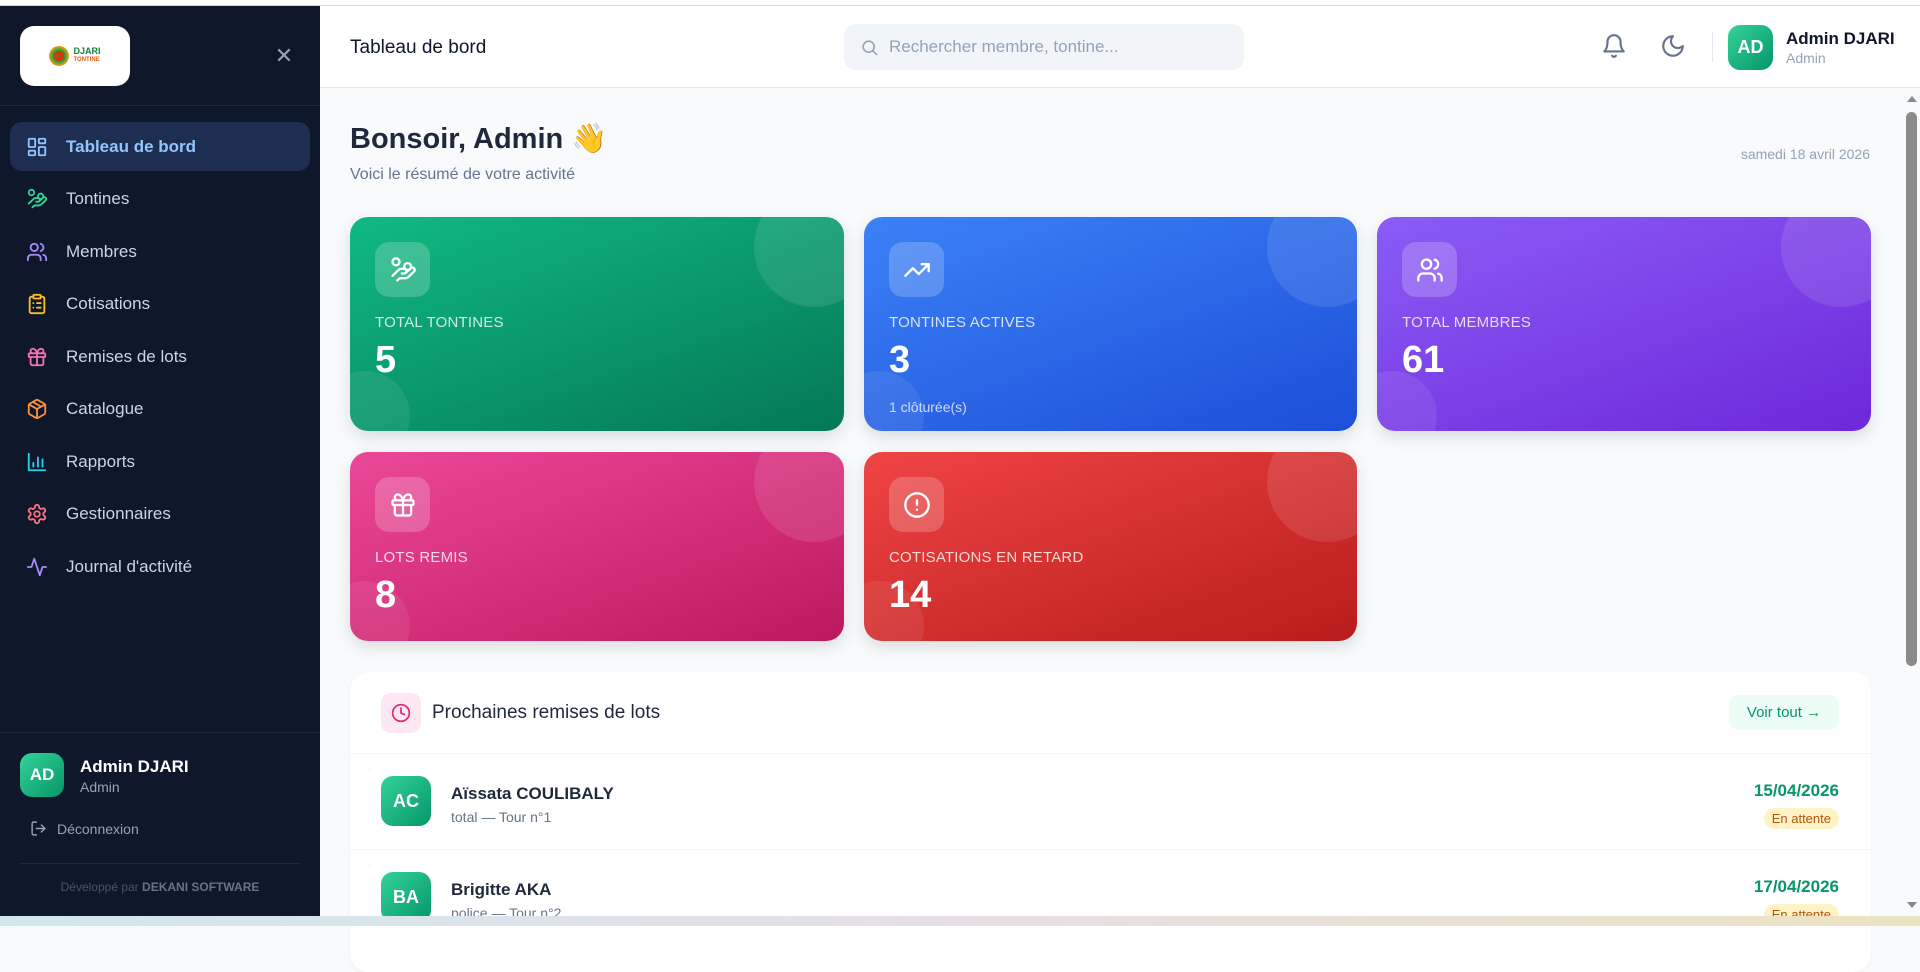  I want to click on sidebar-item-tontines: Tontines, so click(160, 198).